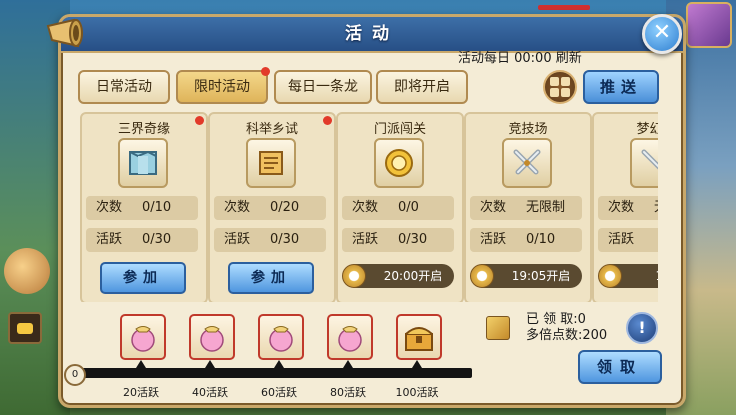 This screenshot has width=736, height=415. I want to click on claim-button: 领取, so click(620, 367).